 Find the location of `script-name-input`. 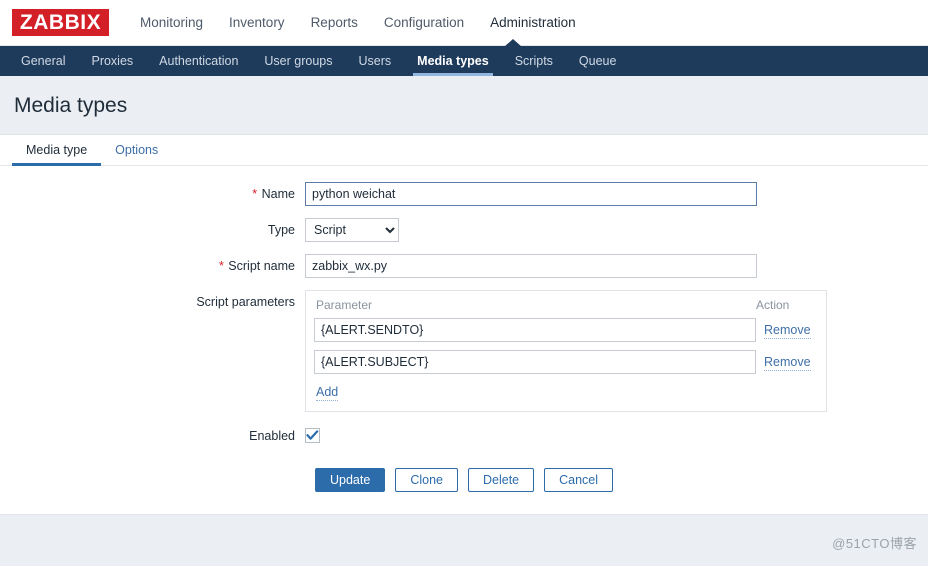

script-name-input is located at coordinates (531, 266).